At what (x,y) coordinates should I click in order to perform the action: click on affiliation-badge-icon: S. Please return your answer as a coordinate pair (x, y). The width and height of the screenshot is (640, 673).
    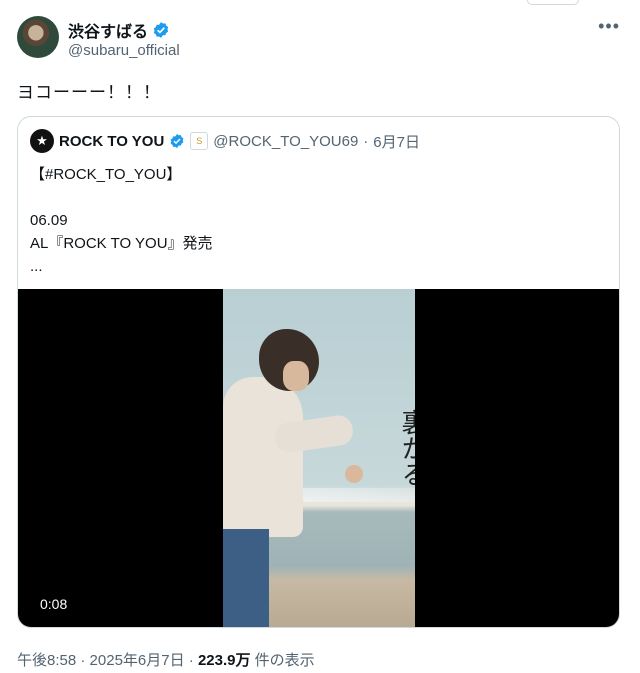
    Looking at the image, I should click on (199, 141).